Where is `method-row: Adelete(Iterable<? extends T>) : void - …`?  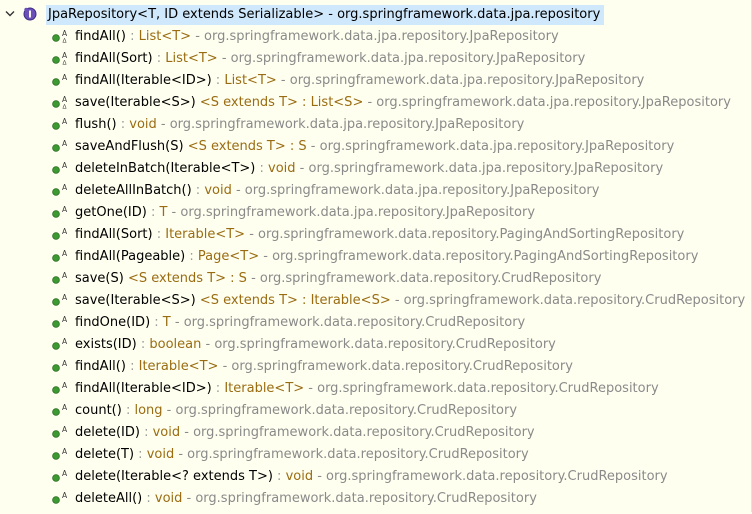 method-row: Adelete(Iterable<? extends T>) : void - … is located at coordinates (376, 477).